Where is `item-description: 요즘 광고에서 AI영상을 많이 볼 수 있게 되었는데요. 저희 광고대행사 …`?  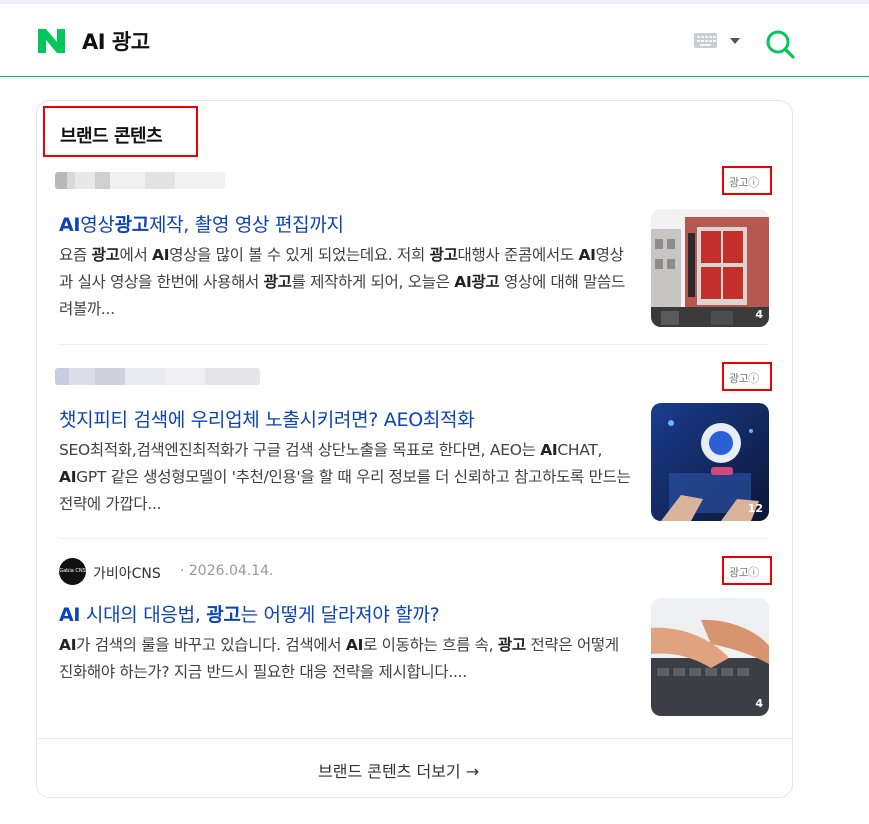 item-description: 요즘 광고에서 AI영상을 많이 볼 수 있게 되었는데요. 저희 광고대행사 … is located at coordinates (346, 282).